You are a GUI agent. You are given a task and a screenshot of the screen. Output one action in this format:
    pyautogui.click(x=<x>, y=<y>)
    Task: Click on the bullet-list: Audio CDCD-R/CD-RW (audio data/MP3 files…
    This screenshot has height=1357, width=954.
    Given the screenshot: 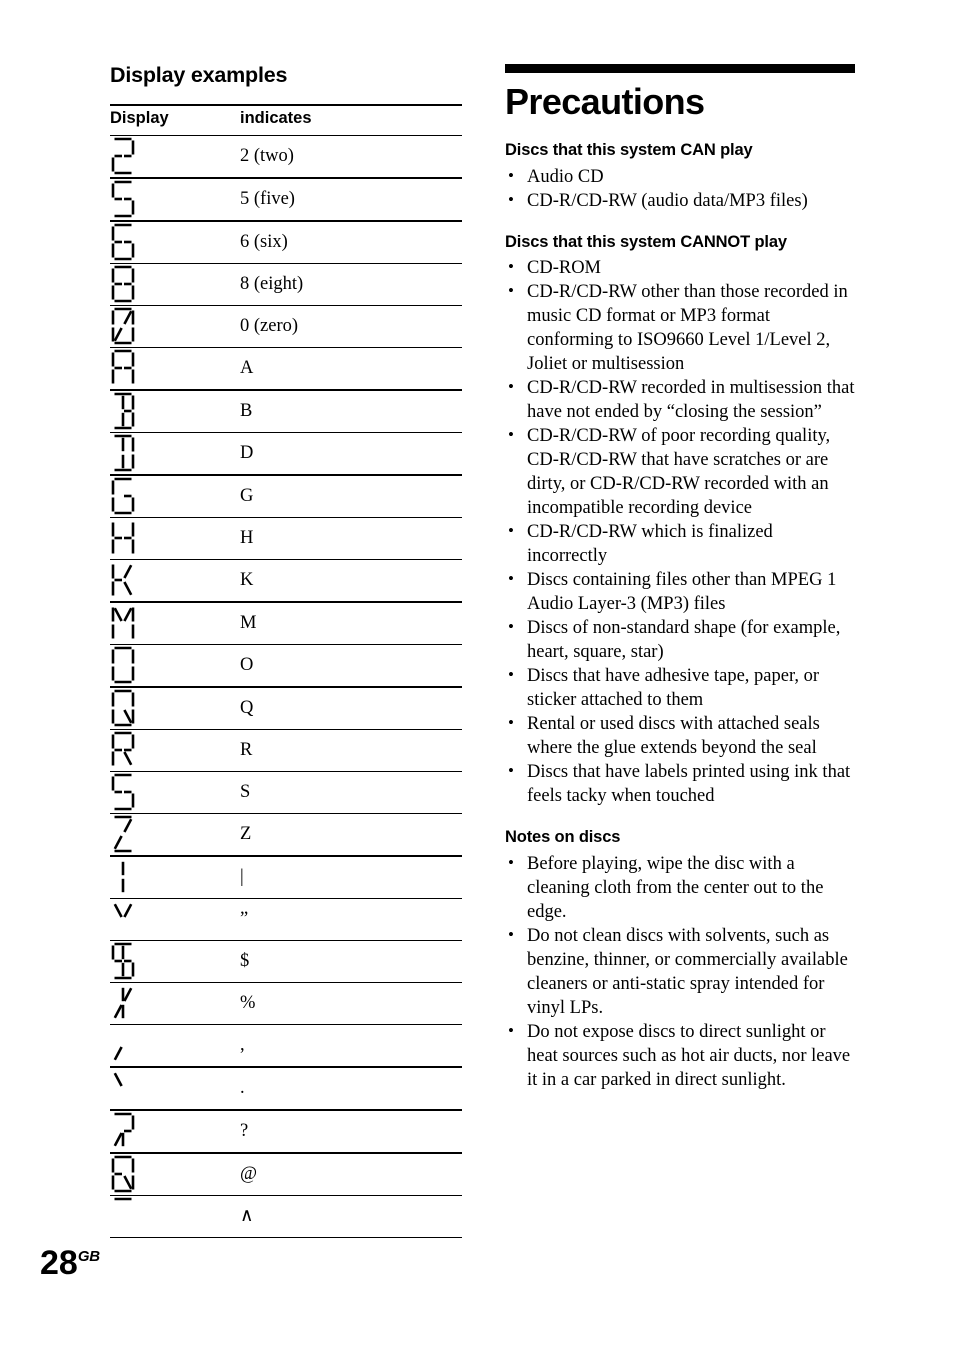 What is the action you would take?
    pyautogui.click(x=680, y=188)
    